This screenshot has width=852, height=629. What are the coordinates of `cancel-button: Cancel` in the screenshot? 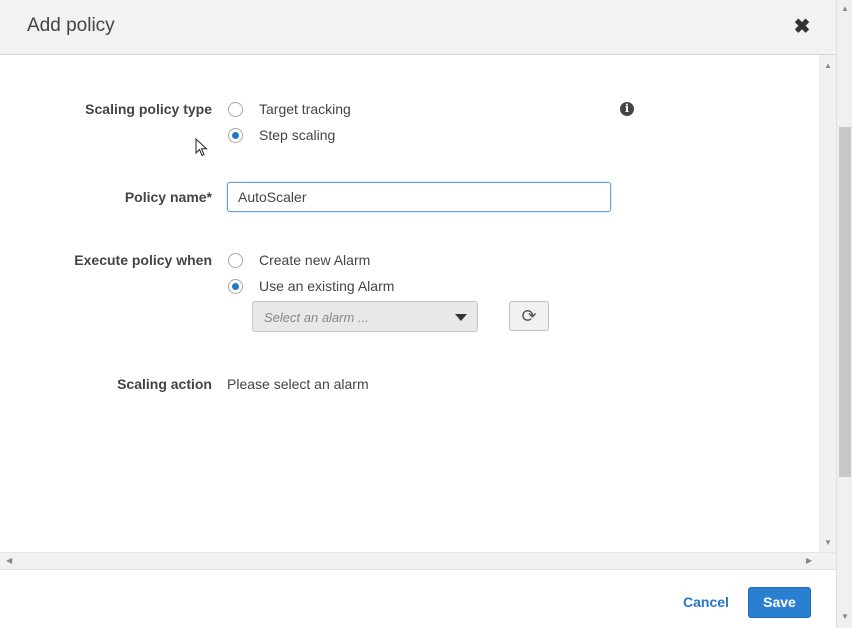 It's located at (706, 602).